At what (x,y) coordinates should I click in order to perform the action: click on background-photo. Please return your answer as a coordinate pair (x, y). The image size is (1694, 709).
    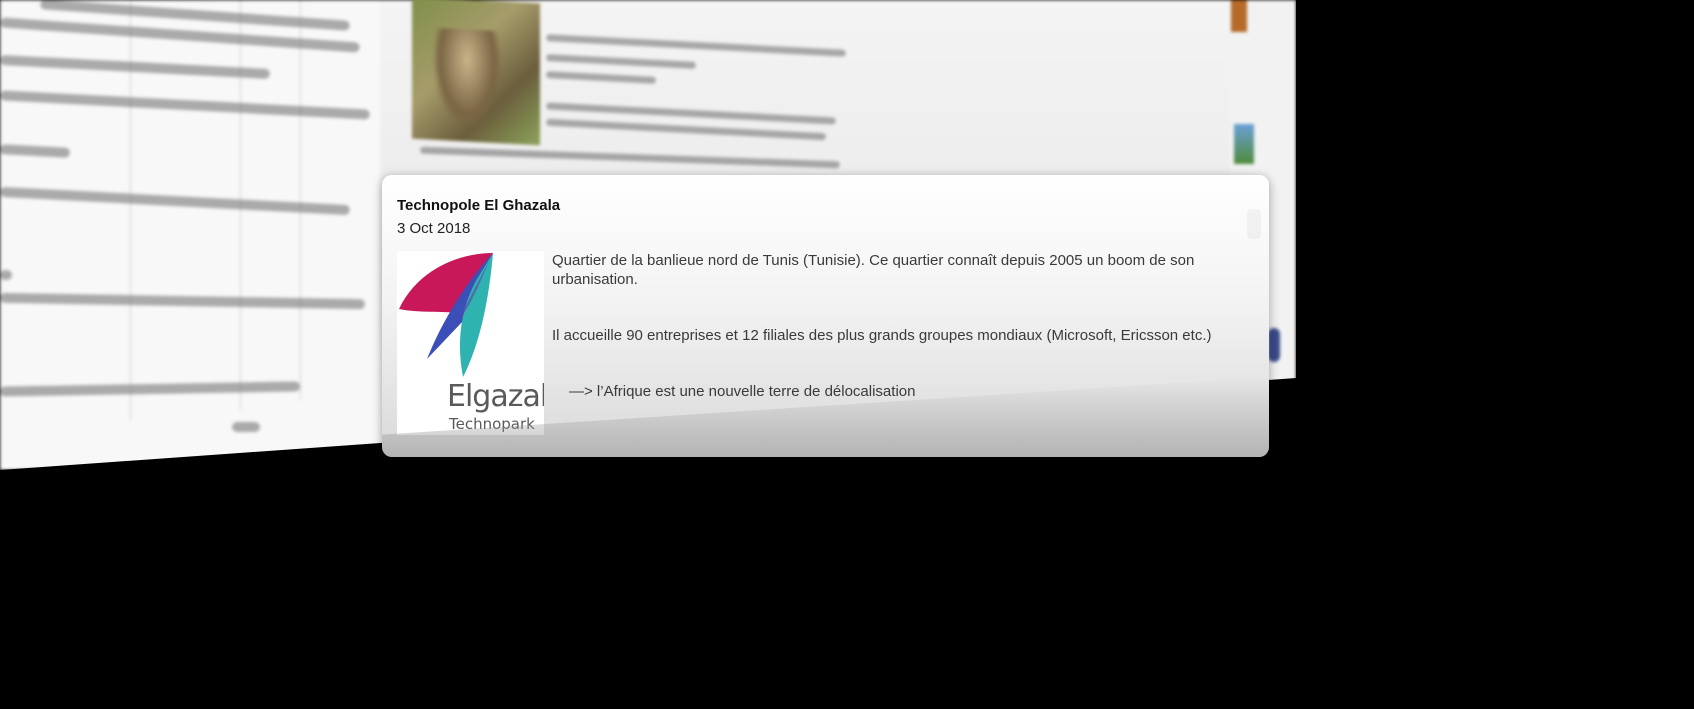
    Looking at the image, I should click on (476, 73).